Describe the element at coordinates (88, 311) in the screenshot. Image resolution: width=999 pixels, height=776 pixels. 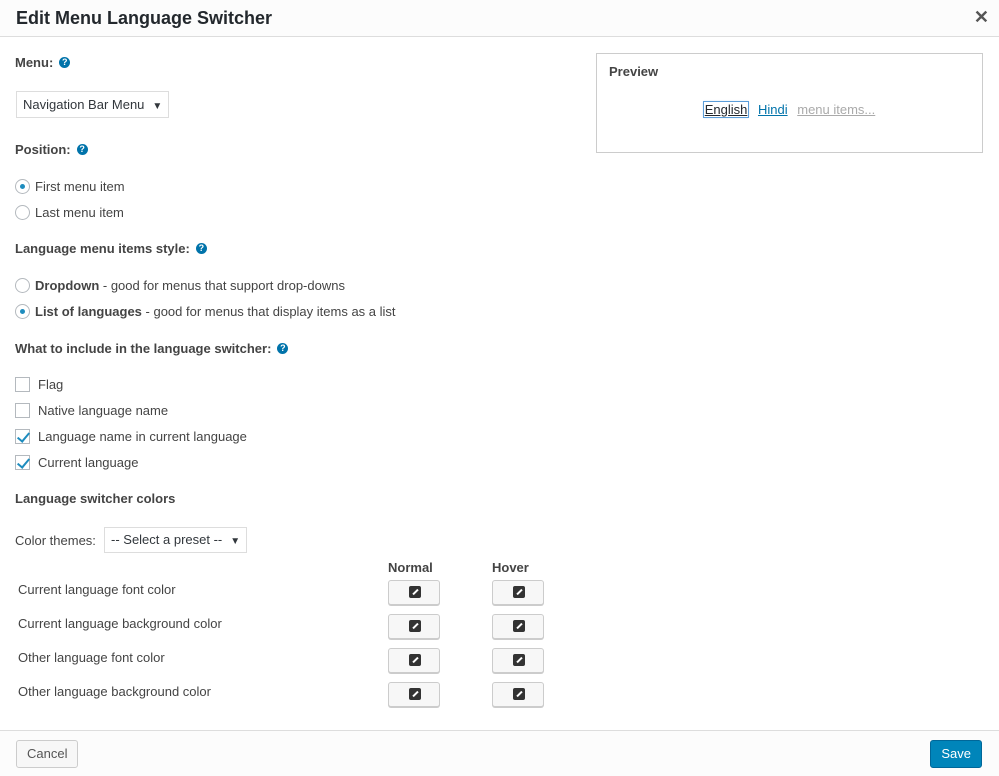
I see `radio-label: List of languages` at that location.